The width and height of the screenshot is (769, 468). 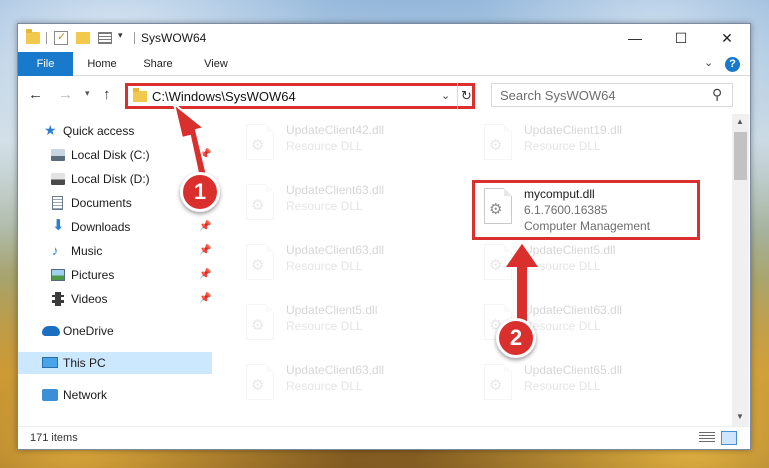 I want to click on sidebar-item-pictures: Pictures 📌, so click(x=115, y=275).